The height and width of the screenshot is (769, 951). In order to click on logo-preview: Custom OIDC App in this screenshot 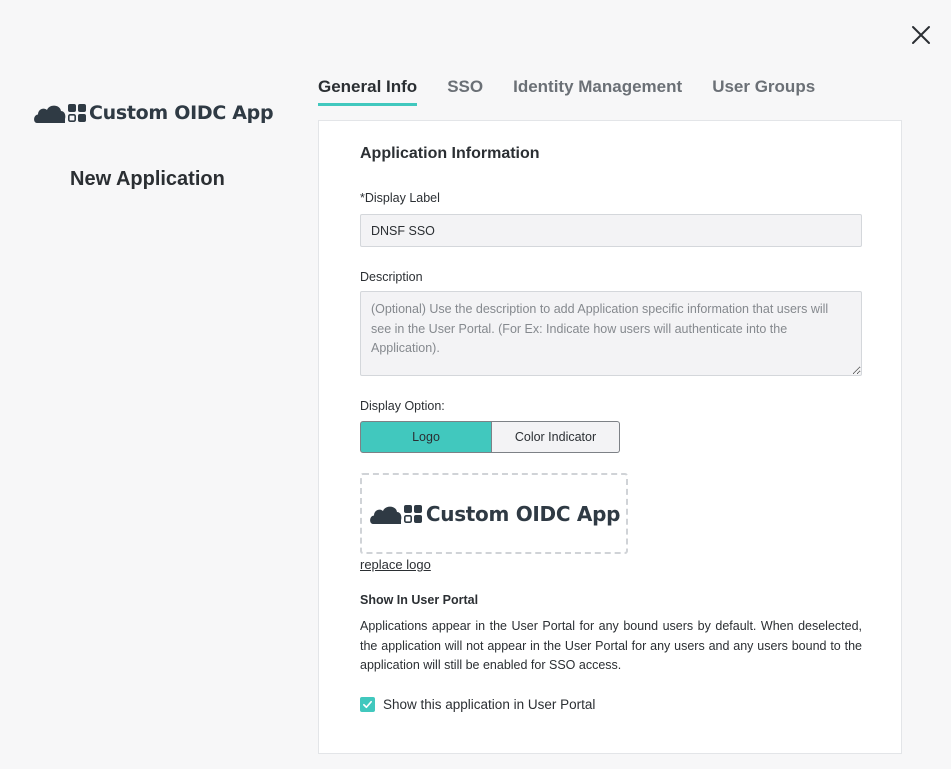, I will do `click(494, 513)`.